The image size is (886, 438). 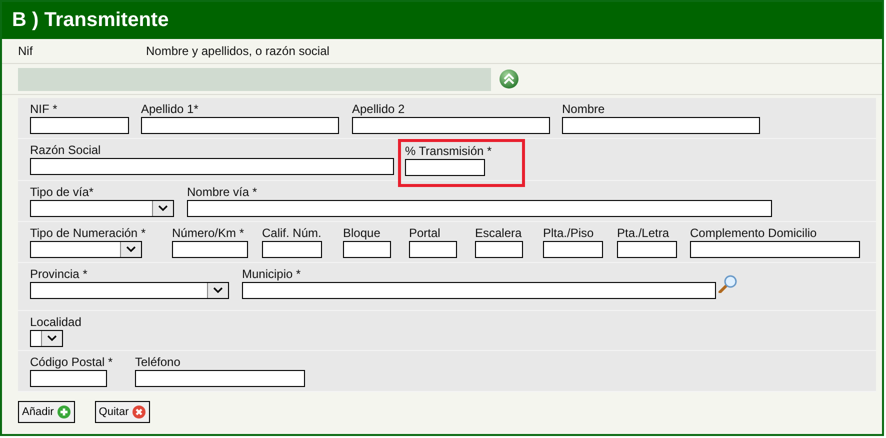 I want to click on field-label: Complemento Domicilio, so click(x=753, y=233).